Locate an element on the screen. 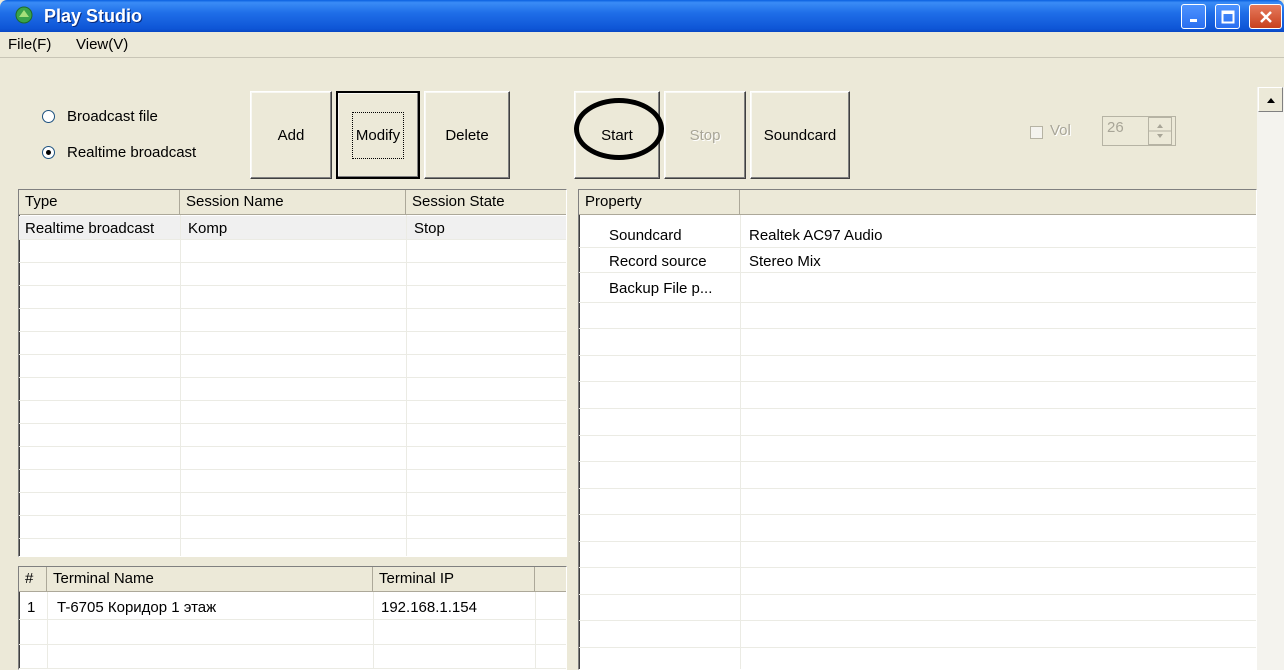 This screenshot has width=1284, height=670. delete-button: Delete is located at coordinates (467, 135).